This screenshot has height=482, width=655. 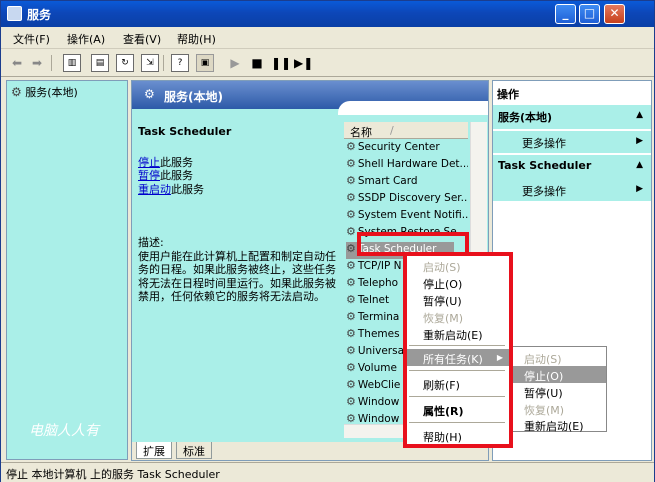 I want to click on list-item: ⚙ Security Center, so click(x=407, y=148).